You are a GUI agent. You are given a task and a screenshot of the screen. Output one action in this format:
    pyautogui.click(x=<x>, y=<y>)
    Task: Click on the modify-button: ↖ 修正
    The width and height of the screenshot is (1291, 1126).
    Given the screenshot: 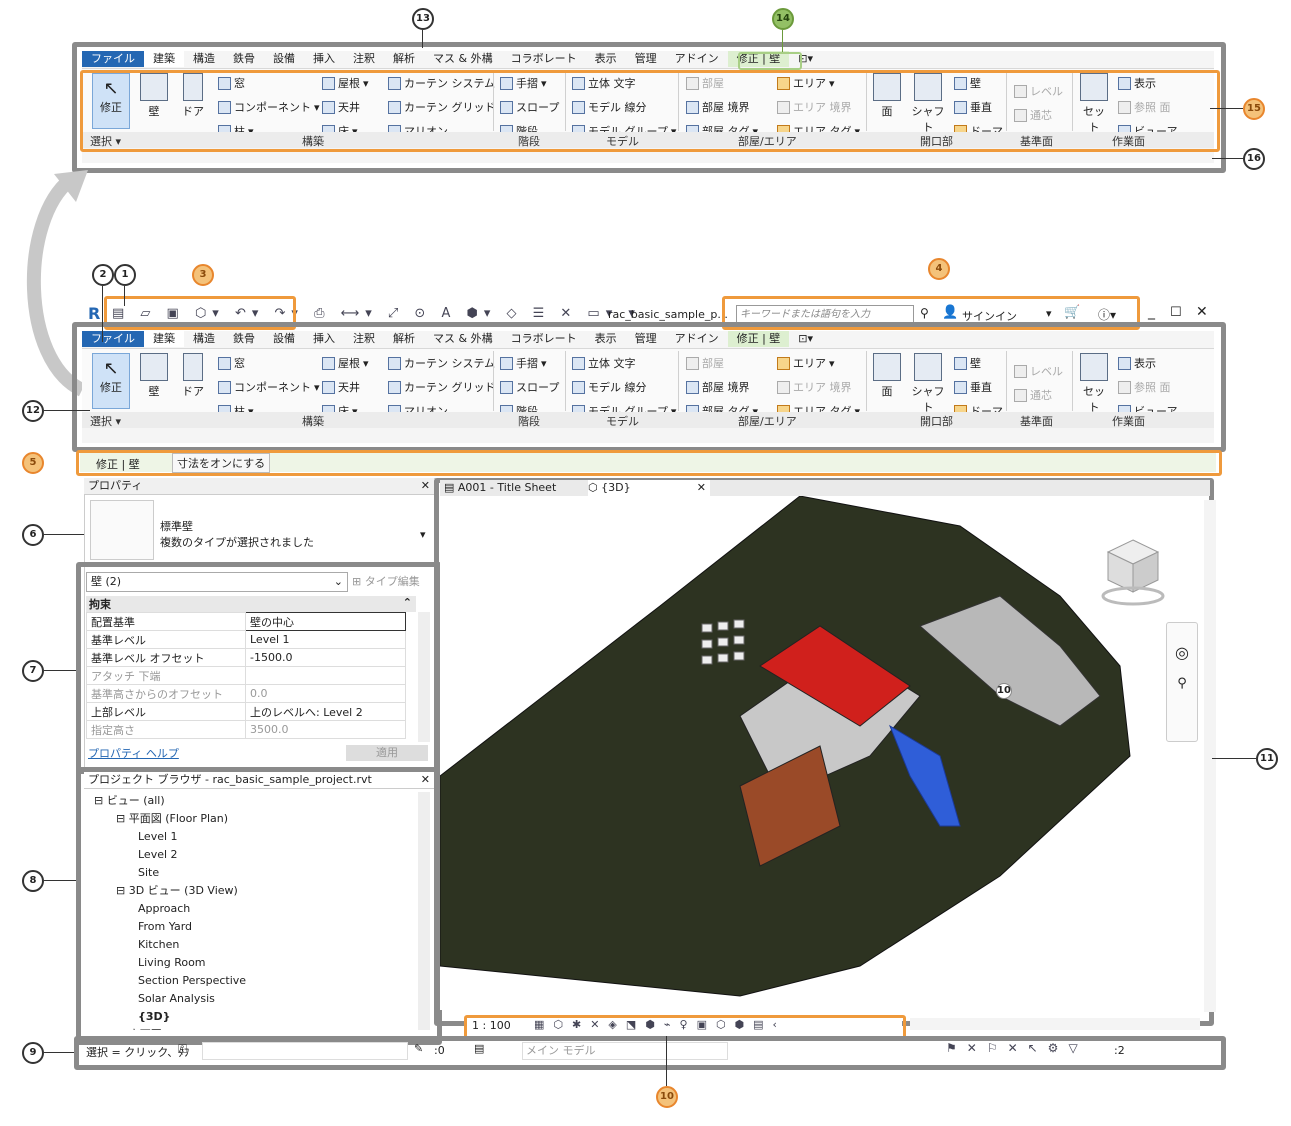 What is the action you would take?
    pyautogui.click(x=111, y=381)
    